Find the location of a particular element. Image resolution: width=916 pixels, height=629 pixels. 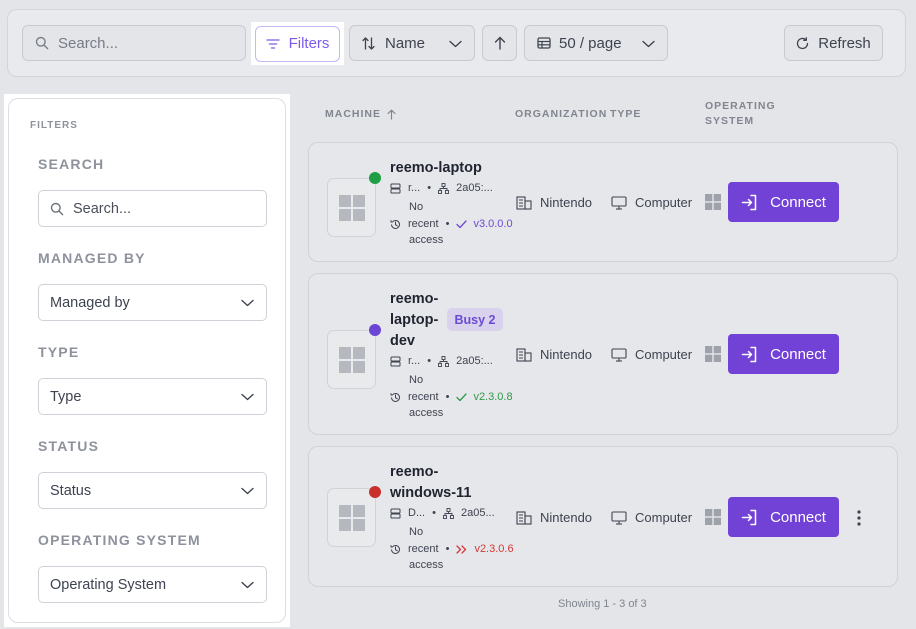

agent-version: v2.3.0.8 is located at coordinates (484, 397).